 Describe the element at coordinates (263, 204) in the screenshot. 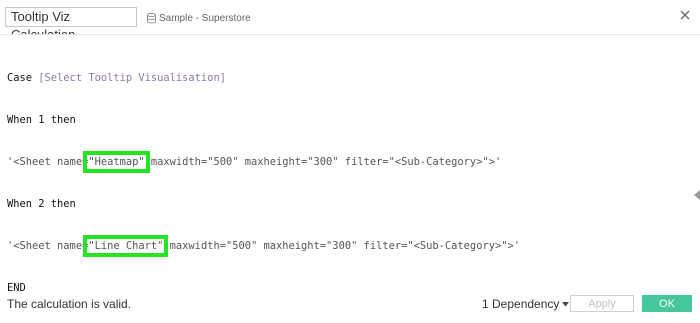

I see `code-line: When 2 then` at that location.